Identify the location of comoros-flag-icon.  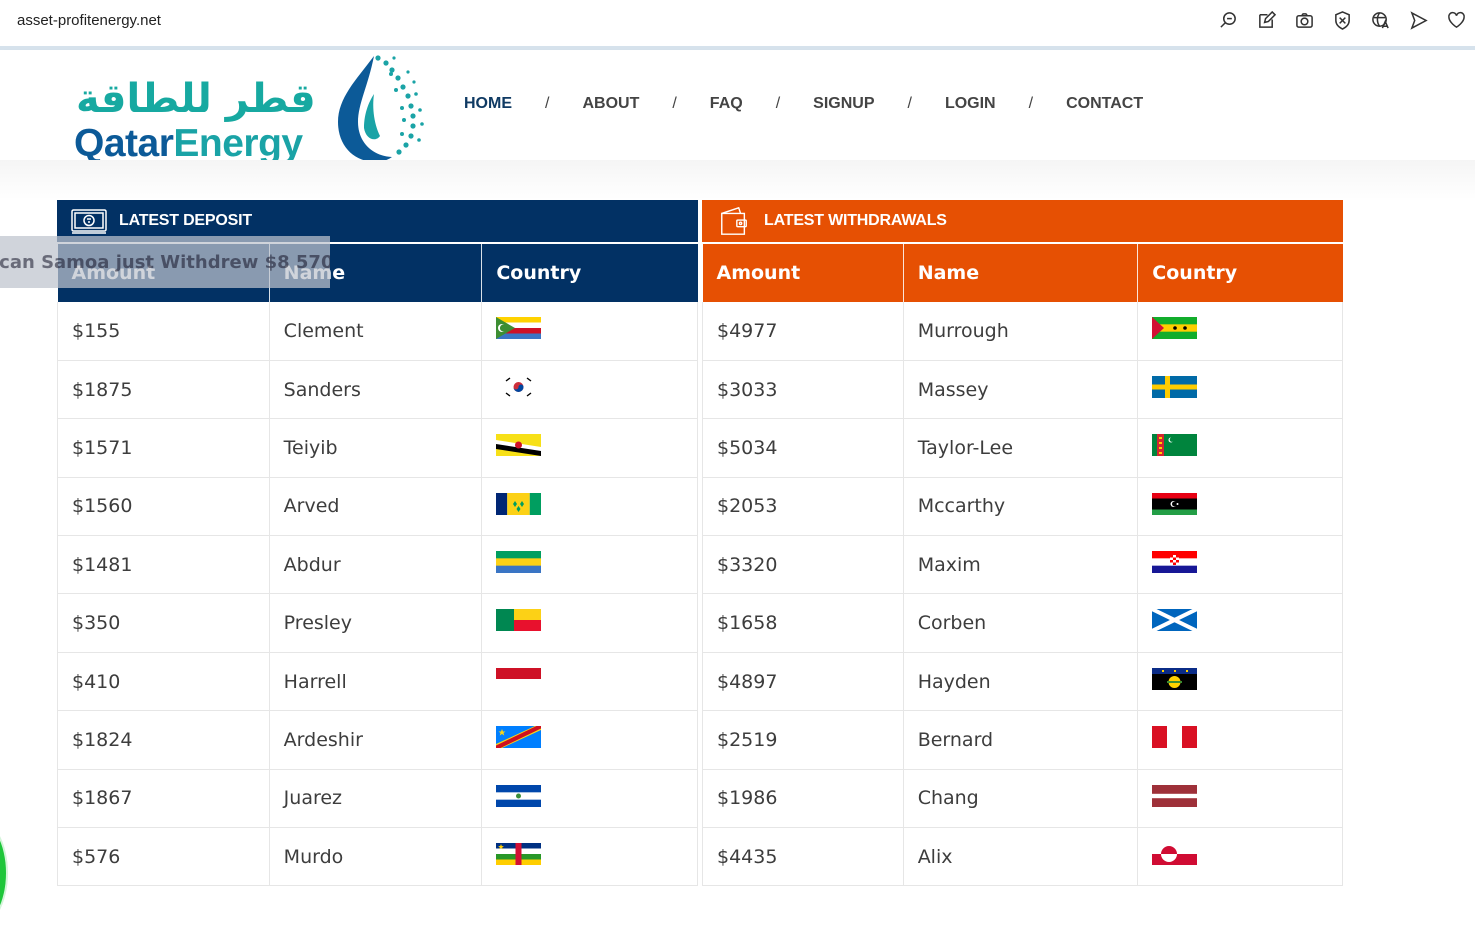
(596, 328).